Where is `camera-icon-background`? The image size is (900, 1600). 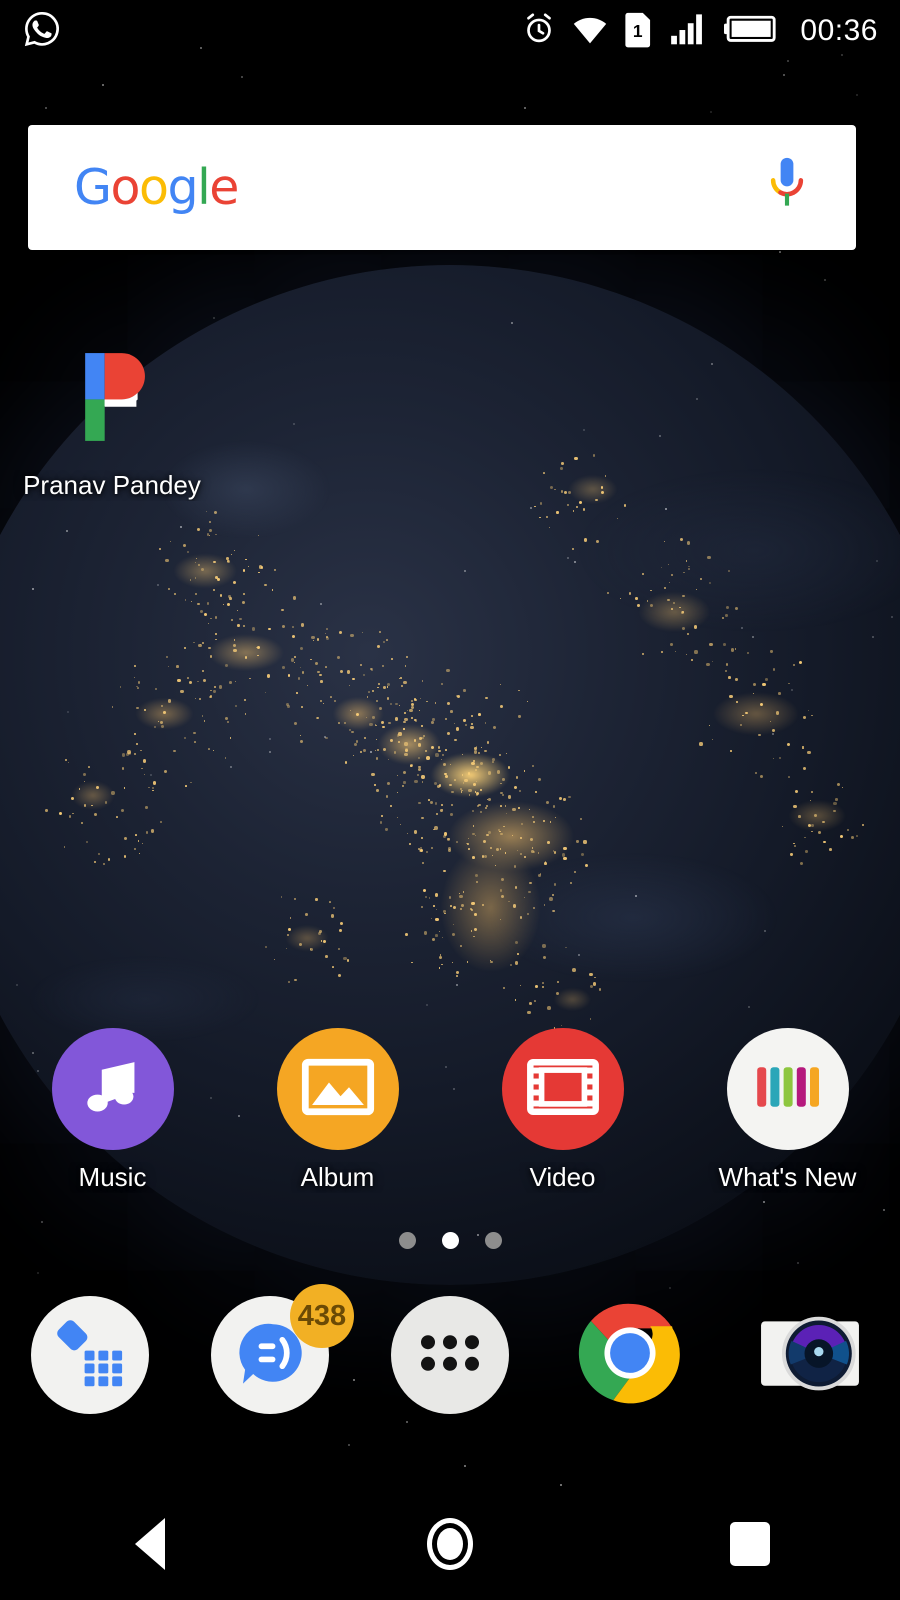 camera-icon-background is located at coordinates (810, 1355).